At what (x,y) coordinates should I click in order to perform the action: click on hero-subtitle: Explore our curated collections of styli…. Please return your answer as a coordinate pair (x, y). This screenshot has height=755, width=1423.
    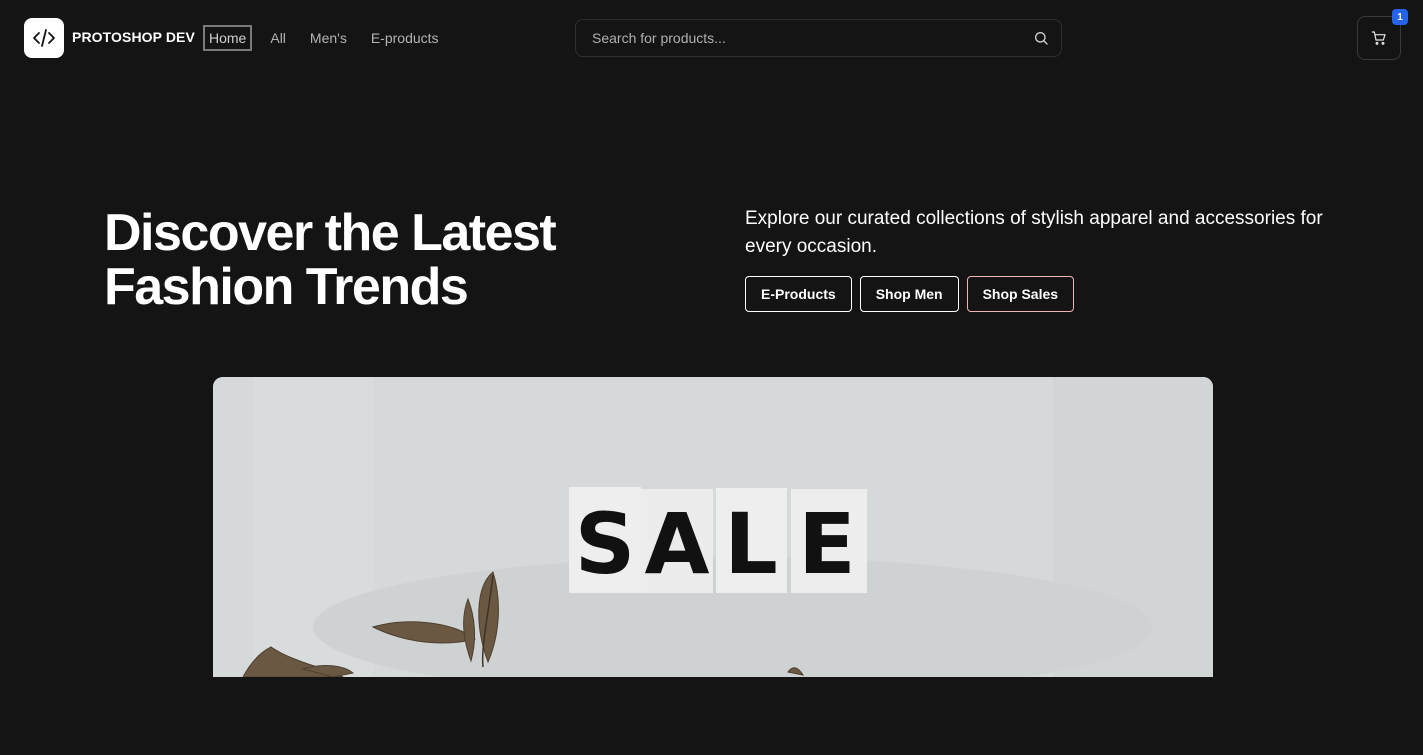
    Looking at the image, I should click on (1034, 232).